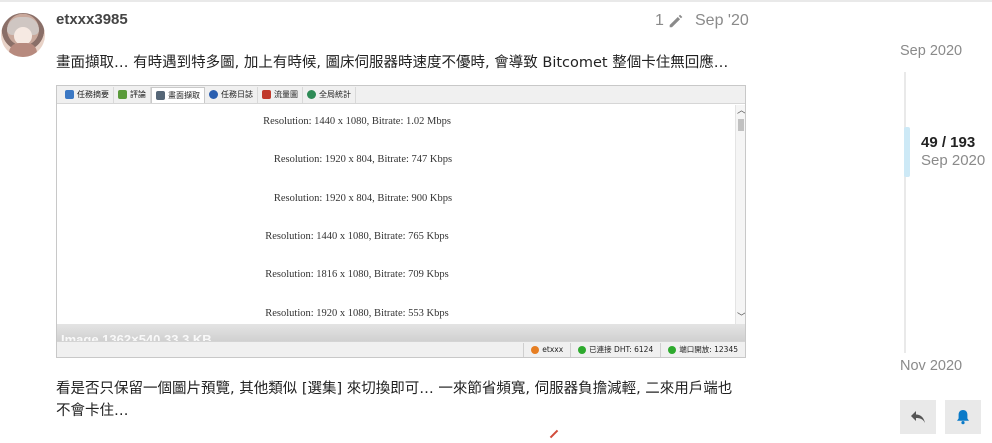 Image resolution: width=992 pixels, height=443 pixels. Describe the element at coordinates (672, 349) in the screenshot. I see `port-open-icon` at that location.